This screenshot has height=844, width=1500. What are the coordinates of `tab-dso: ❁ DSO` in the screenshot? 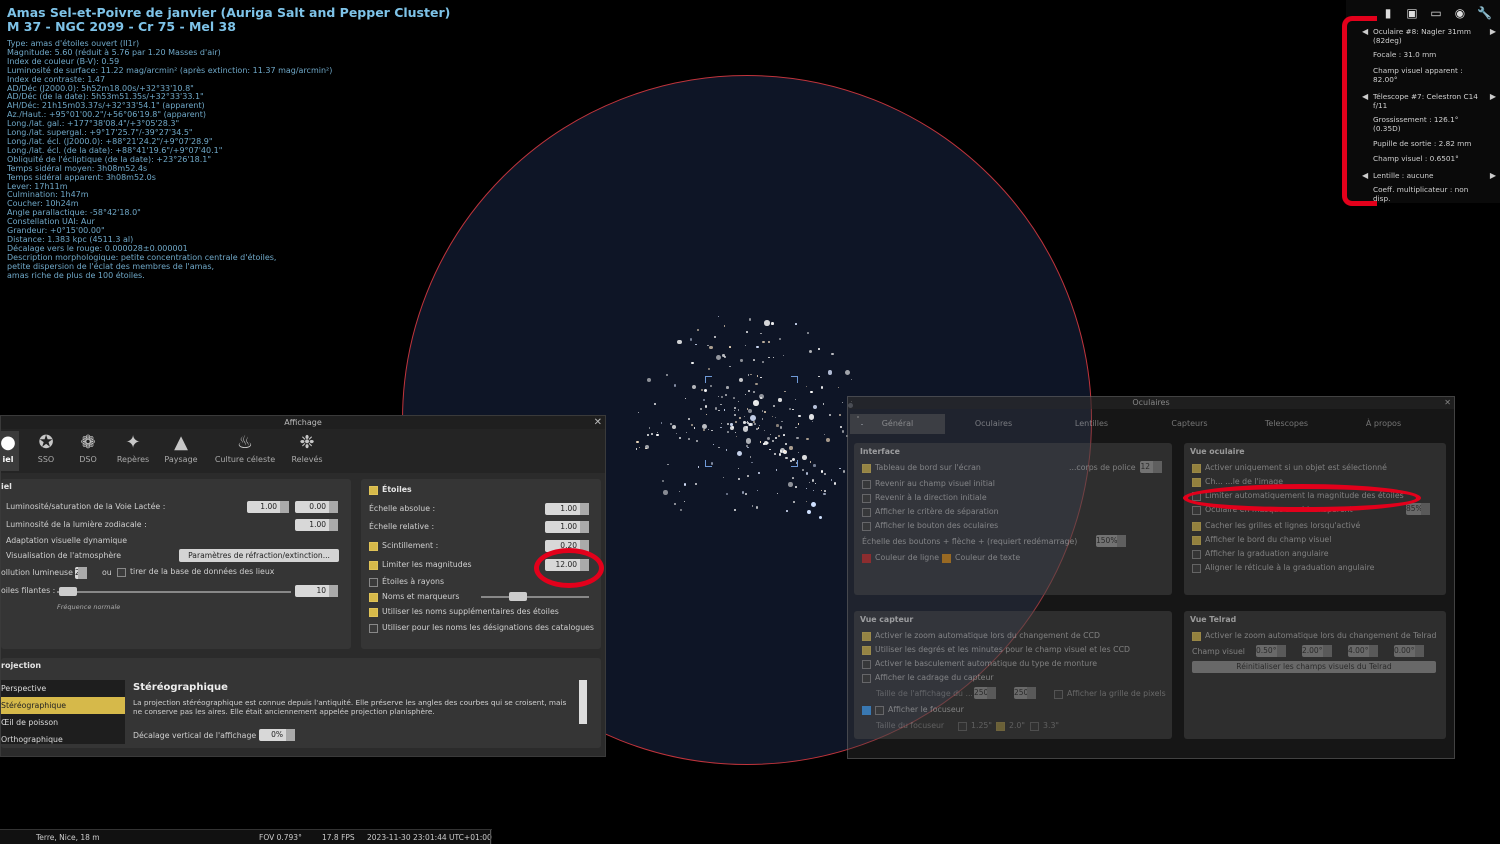 It's located at (88, 447).